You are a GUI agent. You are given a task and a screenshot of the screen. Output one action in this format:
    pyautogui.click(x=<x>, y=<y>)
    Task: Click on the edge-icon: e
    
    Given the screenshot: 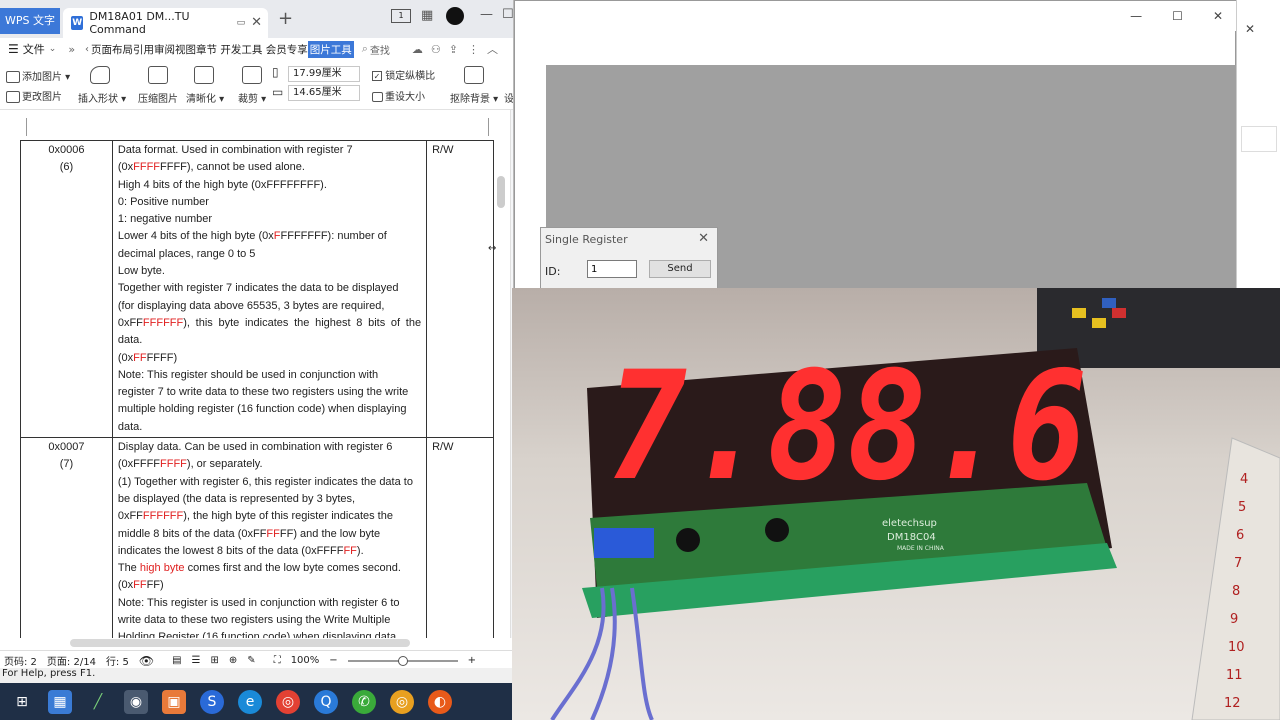 What is the action you would take?
    pyautogui.click(x=250, y=701)
    